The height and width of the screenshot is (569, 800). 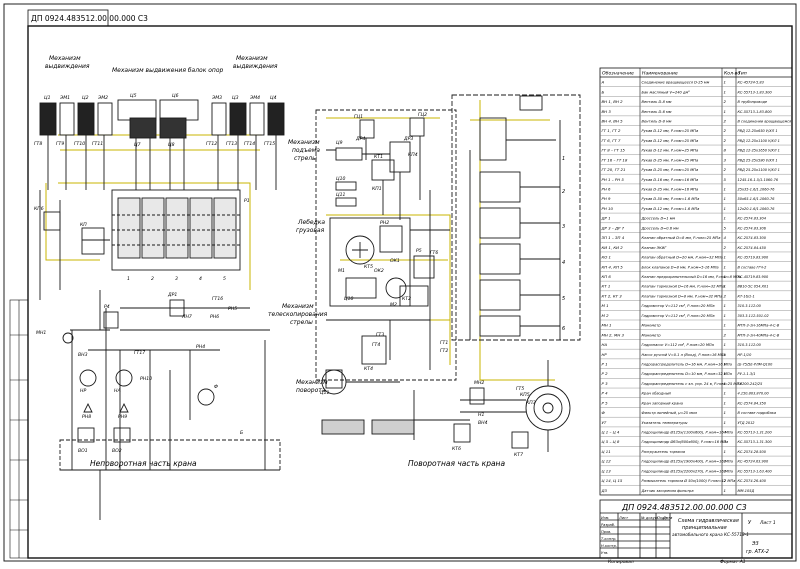 What do you see at coordinates (171, 145) in the screenshot?
I see `lbl-c8: Ц8` at bounding box center [171, 145].